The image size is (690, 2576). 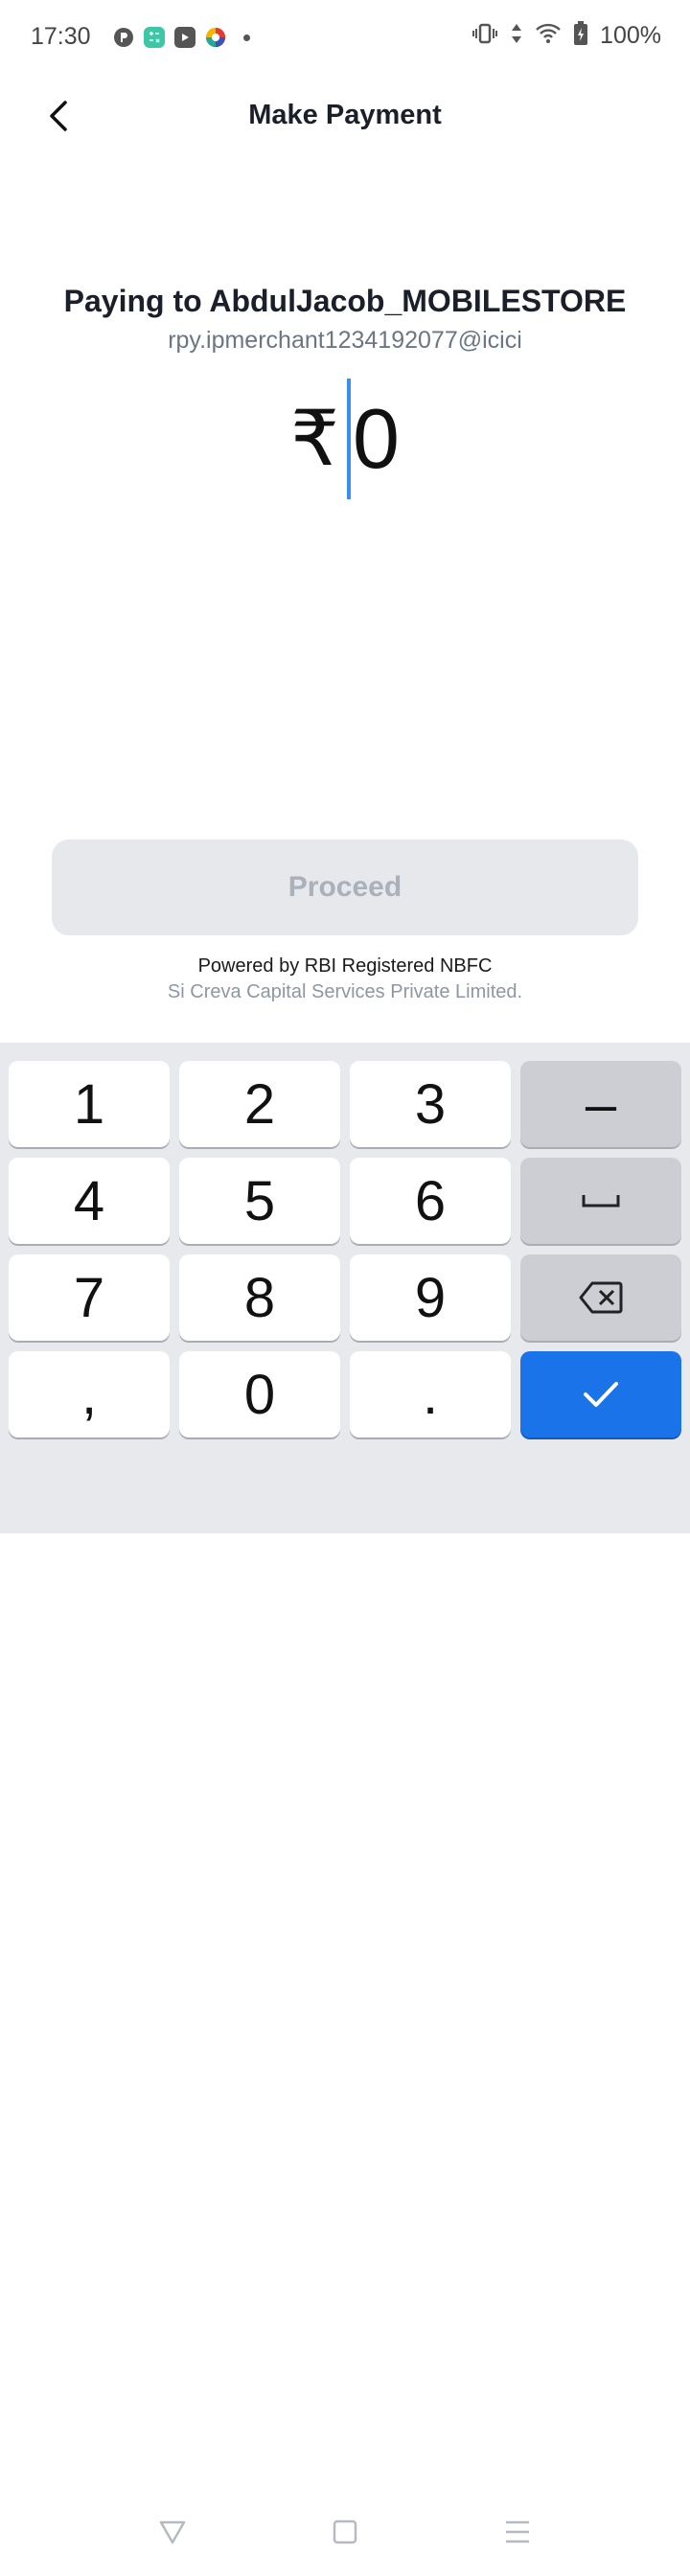 I want to click on key-7: 7, so click(x=89, y=1297).